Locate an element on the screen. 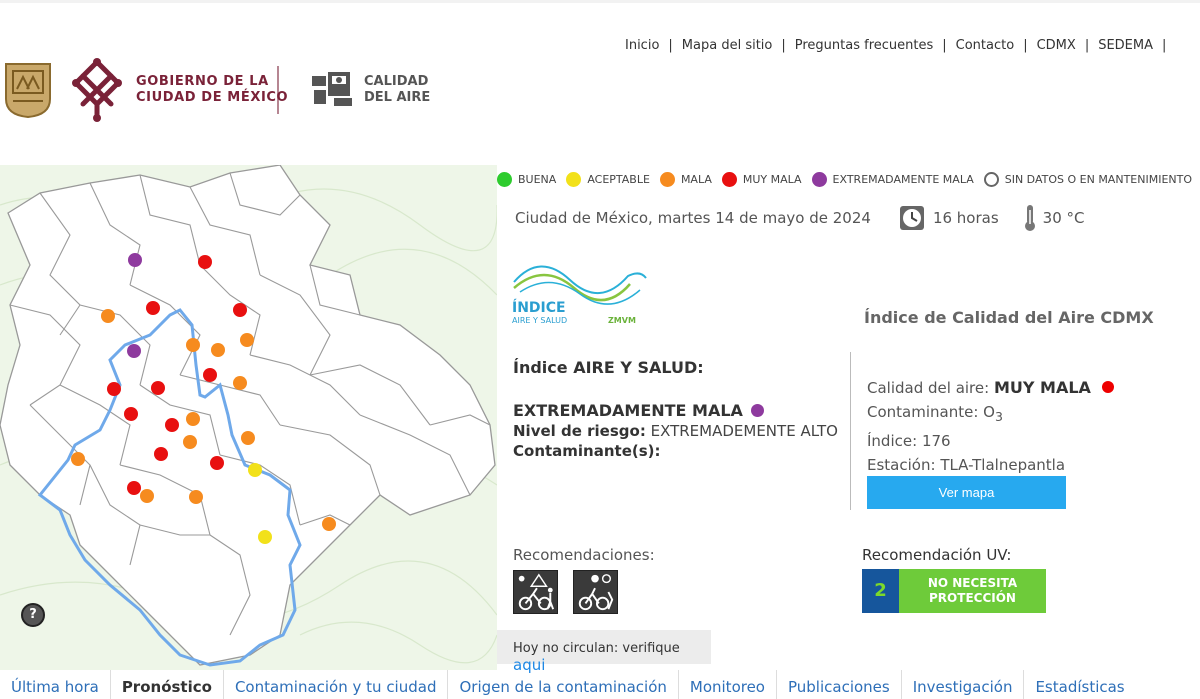 Image resolution: width=1200 pixels, height=699 pixels. pollutant-value: O is located at coordinates (989, 412).